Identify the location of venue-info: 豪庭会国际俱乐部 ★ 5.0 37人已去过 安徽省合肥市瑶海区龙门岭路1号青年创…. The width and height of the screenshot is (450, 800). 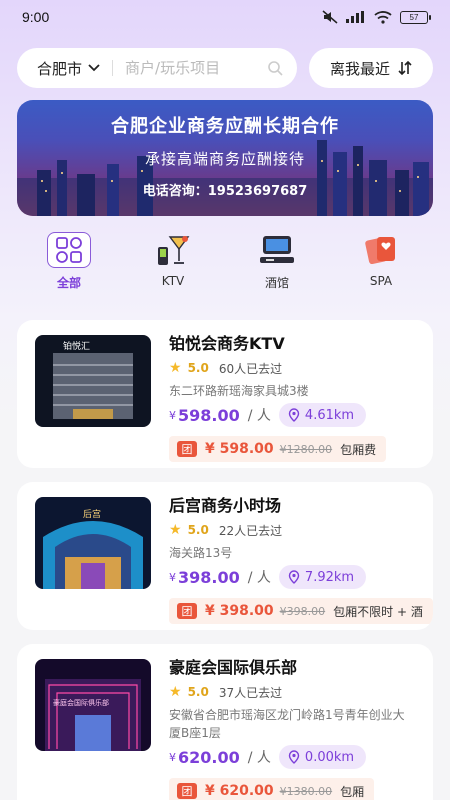
(301, 729).